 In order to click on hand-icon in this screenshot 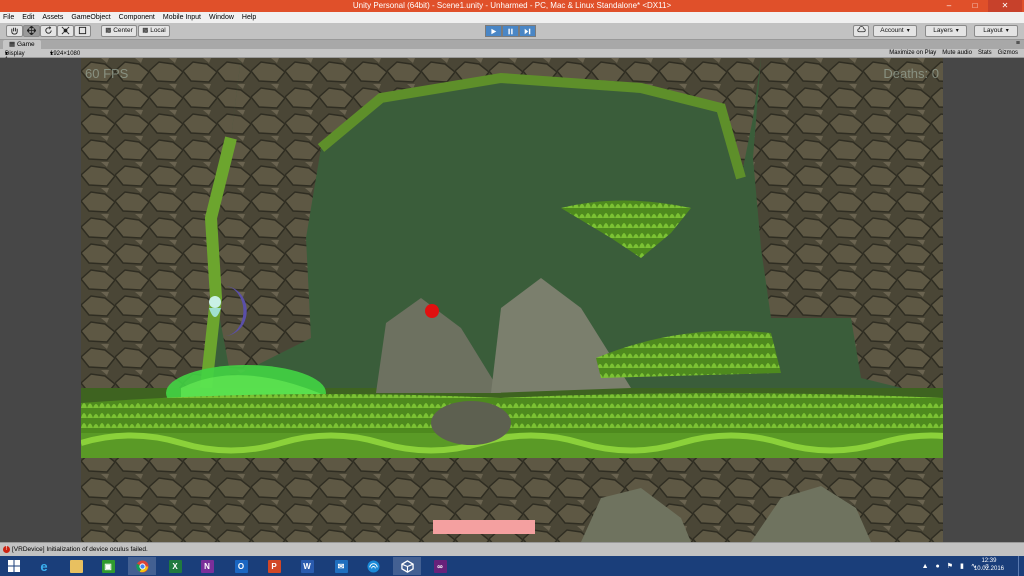, I will do `click(14, 31)`.